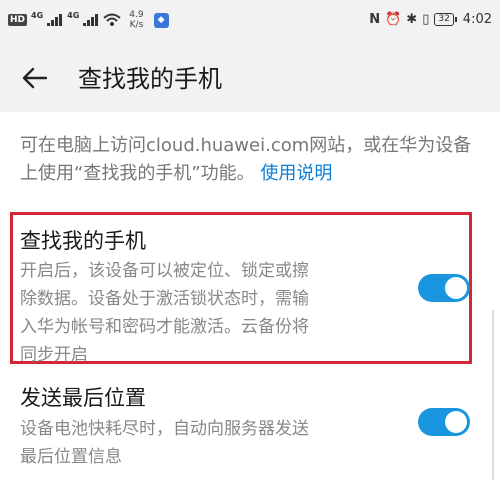  Describe the element at coordinates (393, 19) in the screenshot. I see `alarm-icon: ⏰` at that location.